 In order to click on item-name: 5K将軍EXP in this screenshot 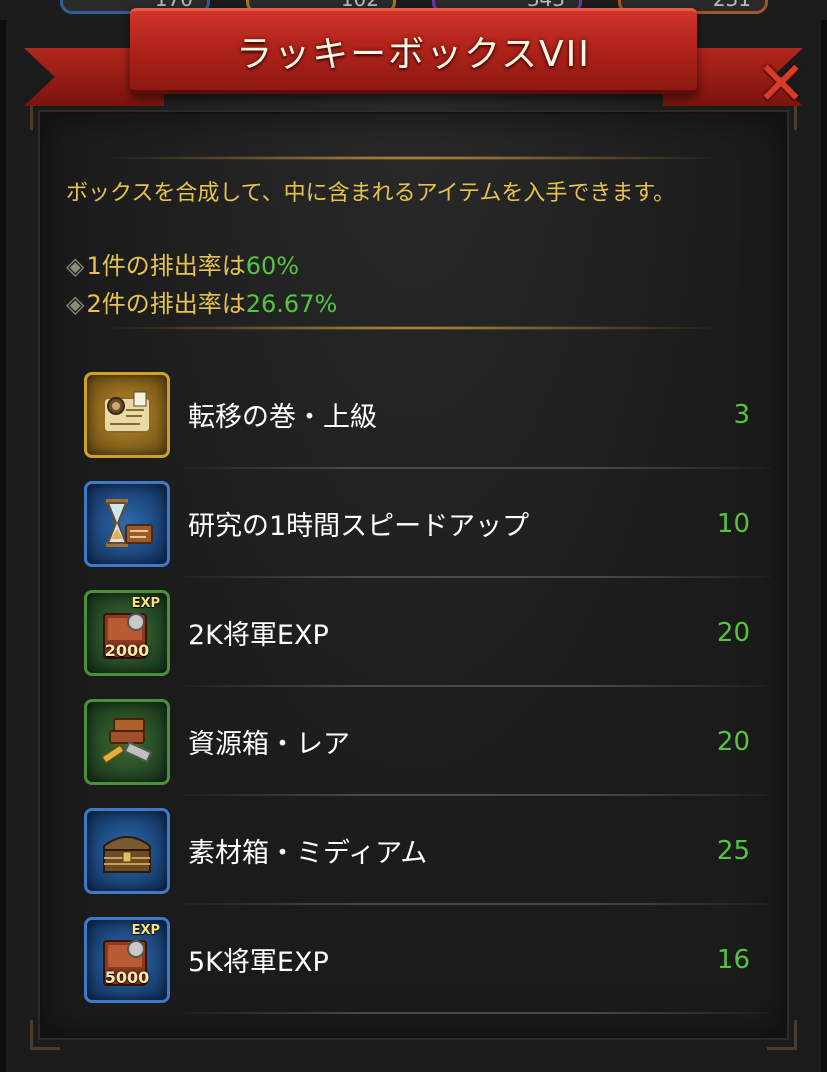, I will do `click(258, 962)`.